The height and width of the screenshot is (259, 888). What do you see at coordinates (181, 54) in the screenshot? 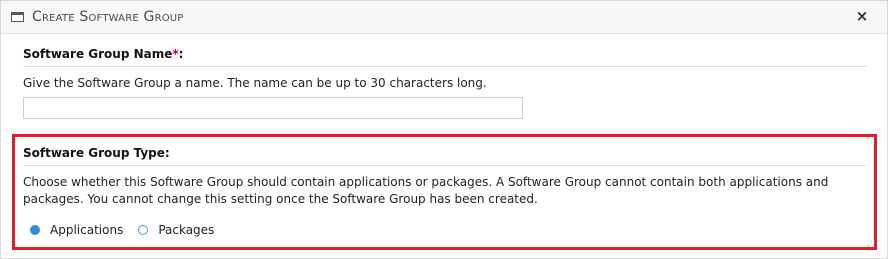
I see `name-label-suffix: :` at bounding box center [181, 54].